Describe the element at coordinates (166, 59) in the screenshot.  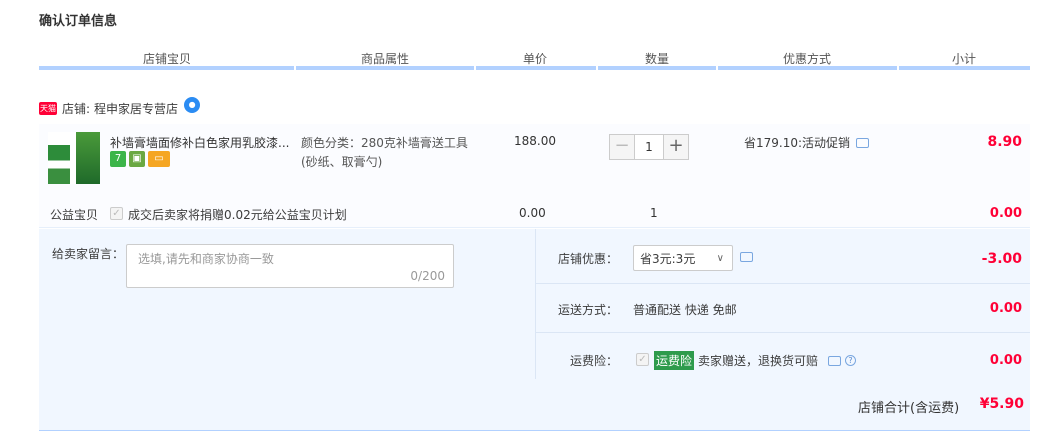
I see `col-head-shop-item: 店铺宝贝` at that location.